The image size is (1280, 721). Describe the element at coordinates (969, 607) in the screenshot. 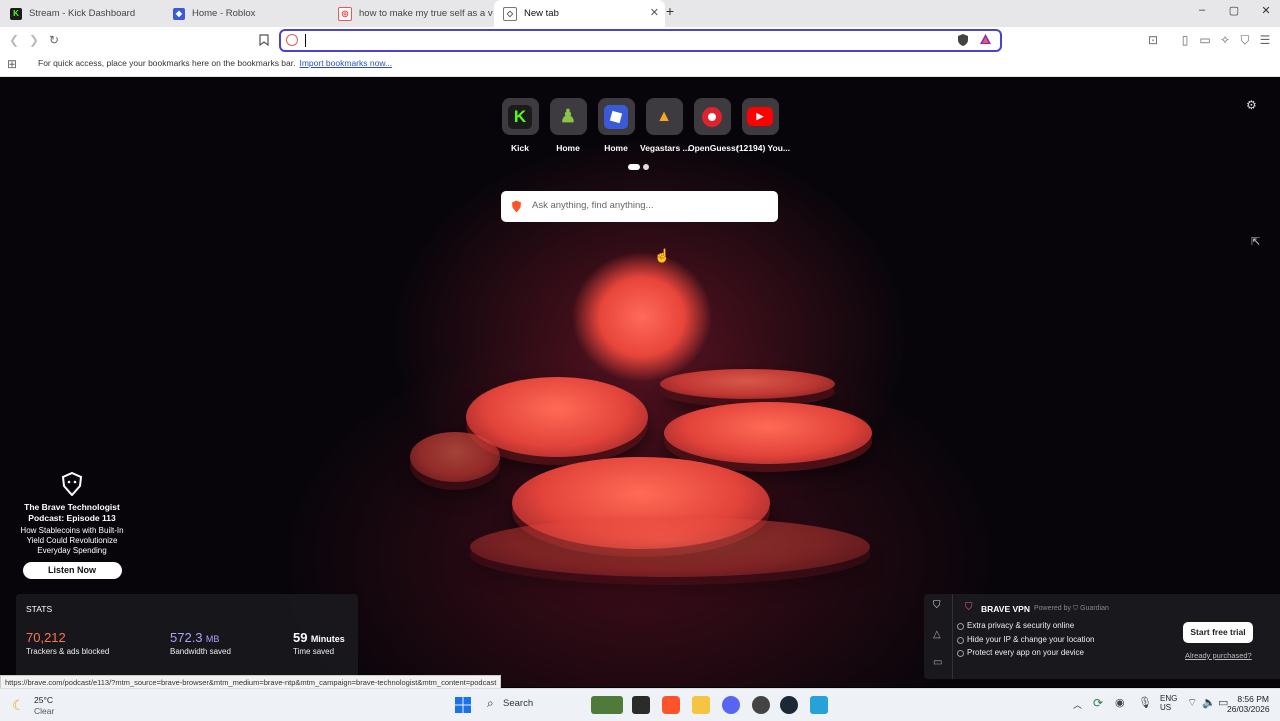

I see `vpn-logo-icon: ⛉` at that location.